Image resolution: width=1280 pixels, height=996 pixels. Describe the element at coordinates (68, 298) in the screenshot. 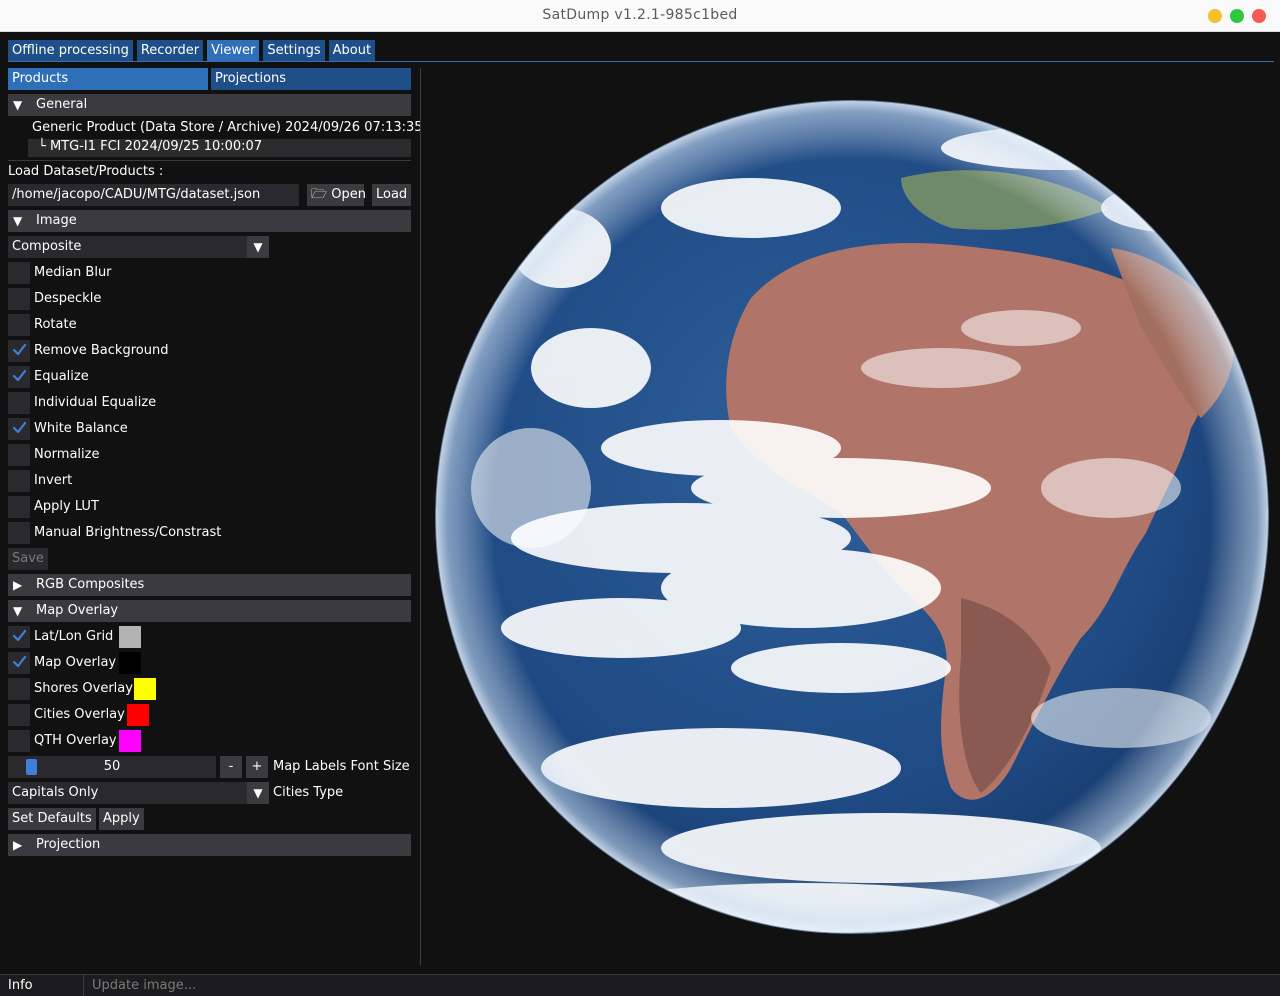

I see `checkbox-label: Despeckle` at that location.